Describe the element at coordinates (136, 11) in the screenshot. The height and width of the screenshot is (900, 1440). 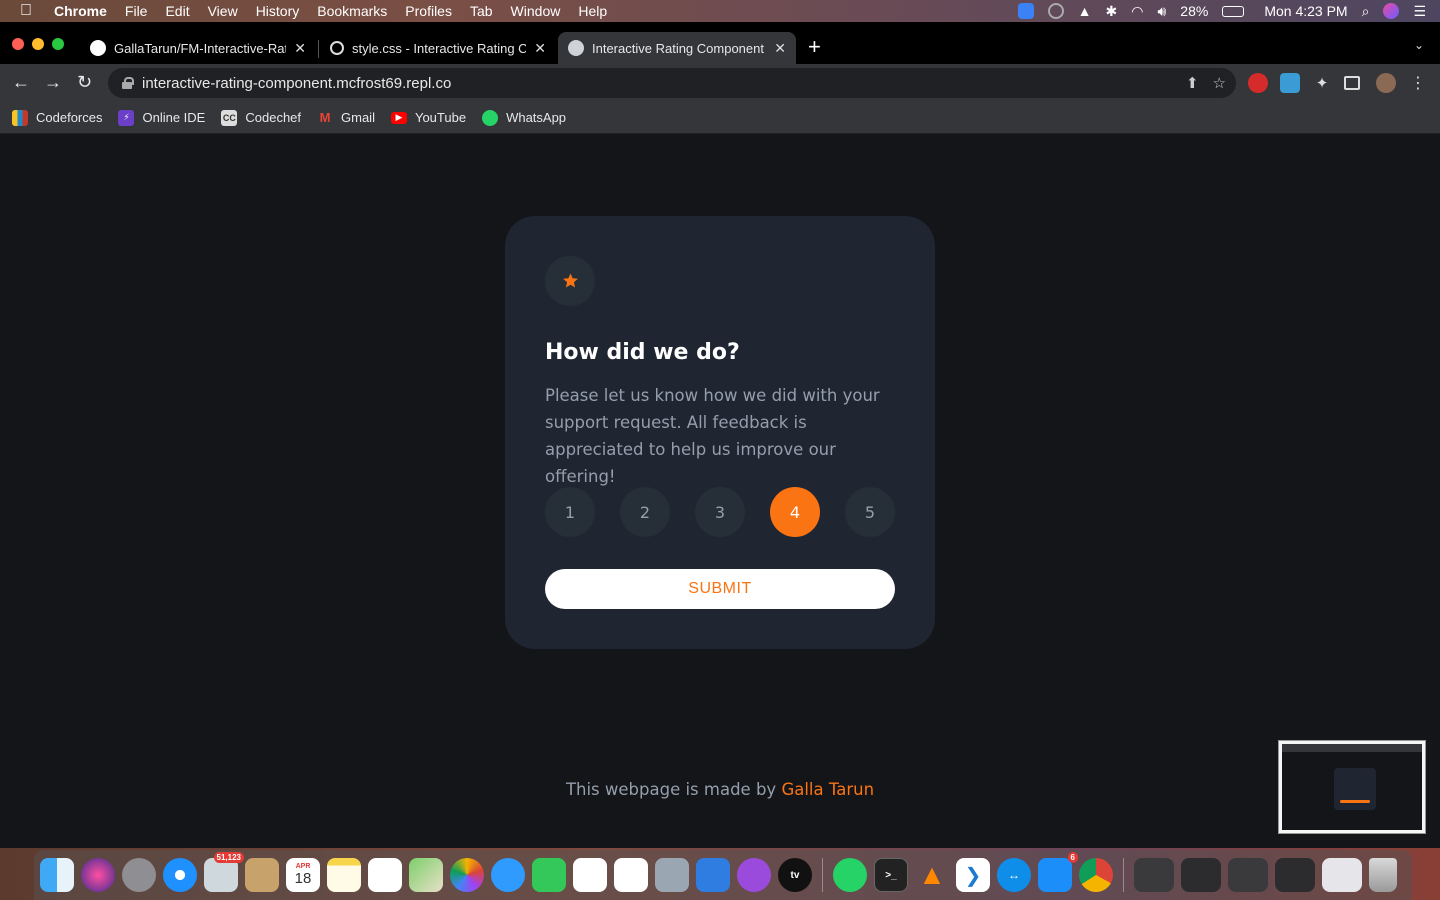
I see `menu-file: File` at that location.